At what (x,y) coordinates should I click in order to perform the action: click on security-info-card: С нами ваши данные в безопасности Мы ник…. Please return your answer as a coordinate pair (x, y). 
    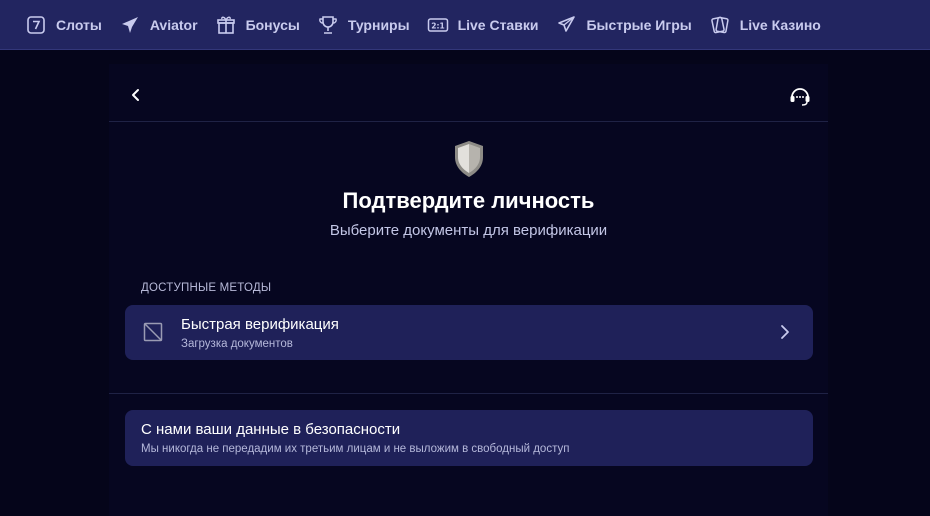
    Looking at the image, I should click on (469, 438).